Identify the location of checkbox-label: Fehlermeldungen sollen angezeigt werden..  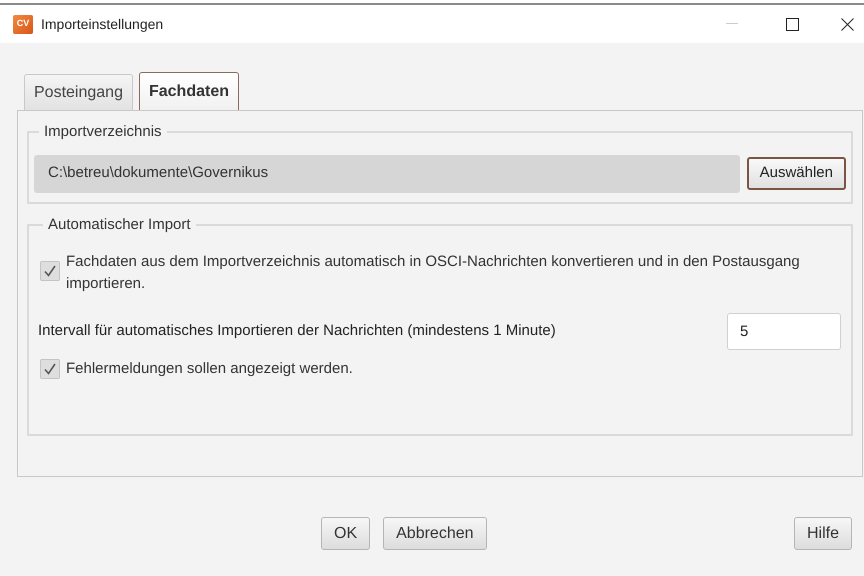
(209, 369).